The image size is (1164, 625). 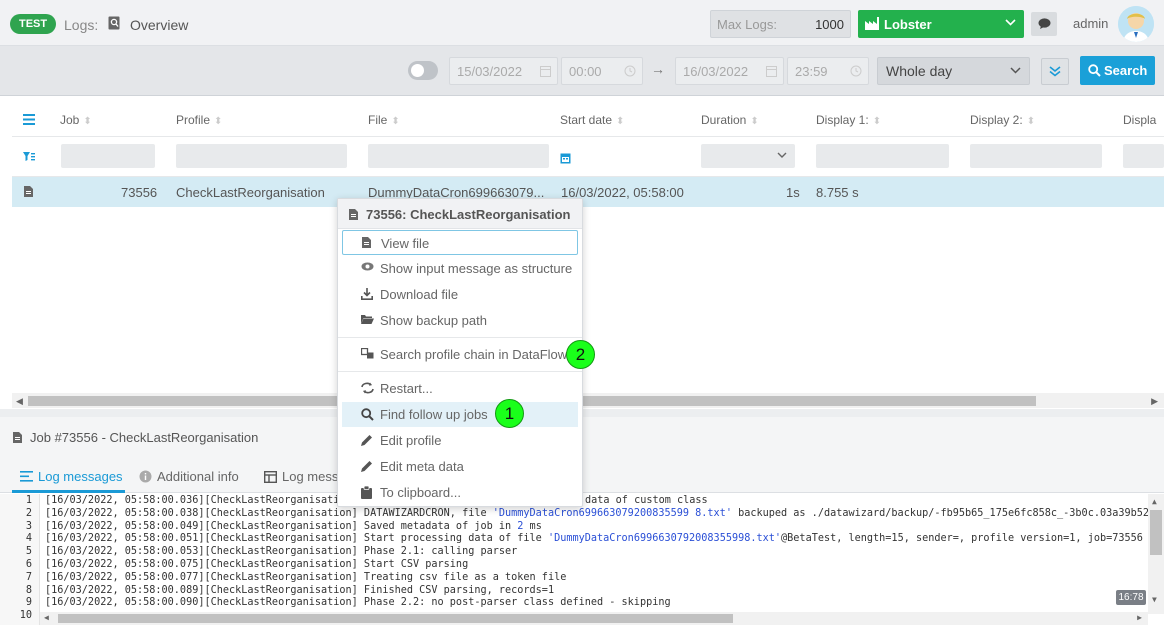 What do you see at coordinates (460, 294) in the screenshot?
I see `menu-item-download-file: Download file` at bounding box center [460, 294].